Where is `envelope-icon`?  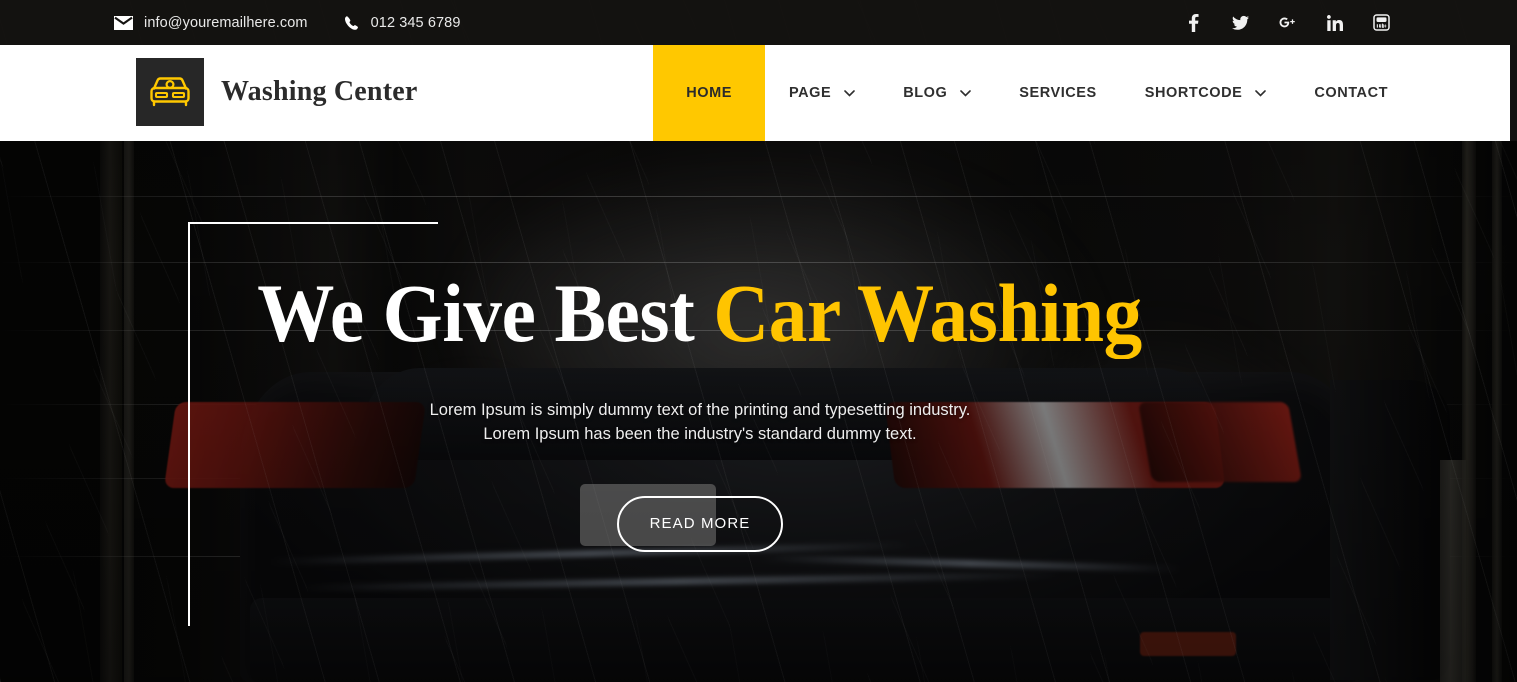 envelope-icon is located at coordinates (123, 22).